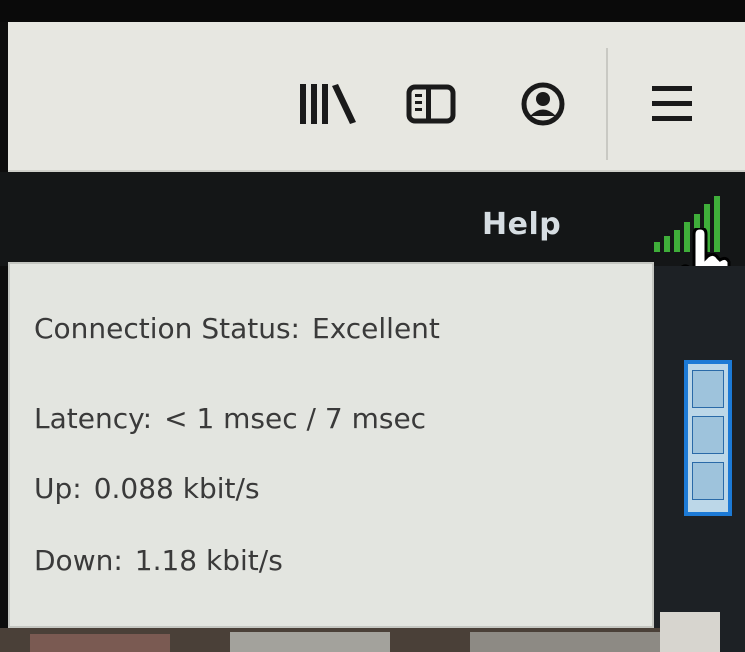 Image resolution: width=745 pixels, height=652 pixels. I want to click on latency-label: Latency:, so click(93, 418).